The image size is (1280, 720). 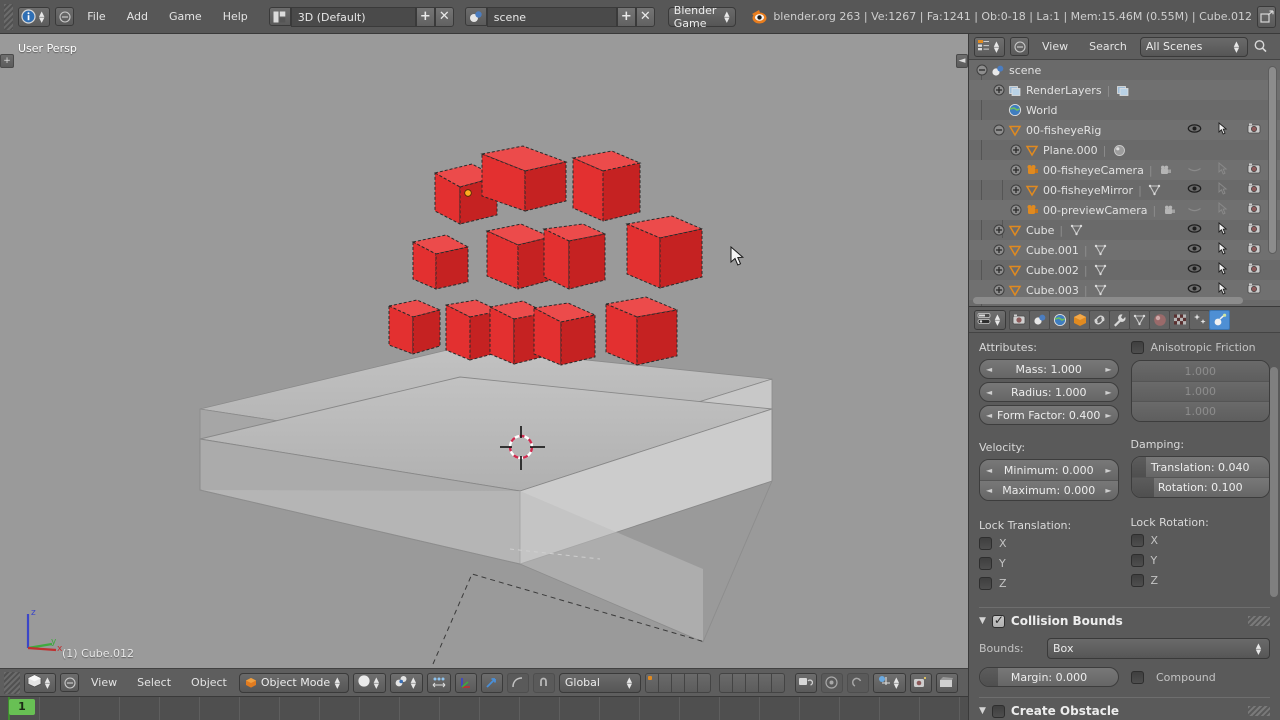 What do you see at coordinates (22, 707) in the screenshot?
I see `current-frame-indicator: 1` at bounding box center [22, 707].